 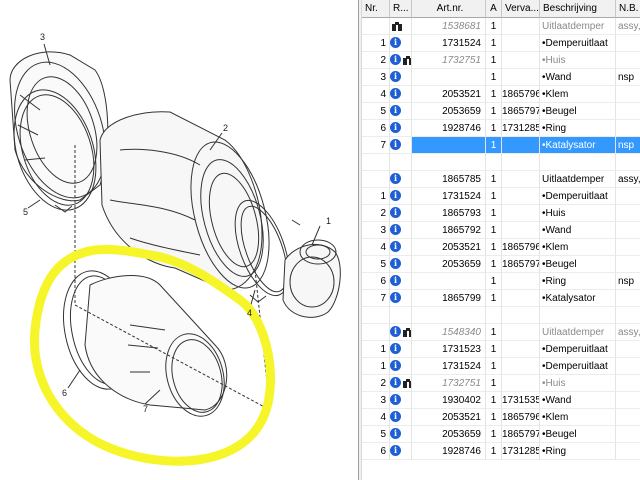 What do you see at coordinates (449, 213) in the screenshot?
I see `row-artnr: 1865793` at bounding box center [449, 213].